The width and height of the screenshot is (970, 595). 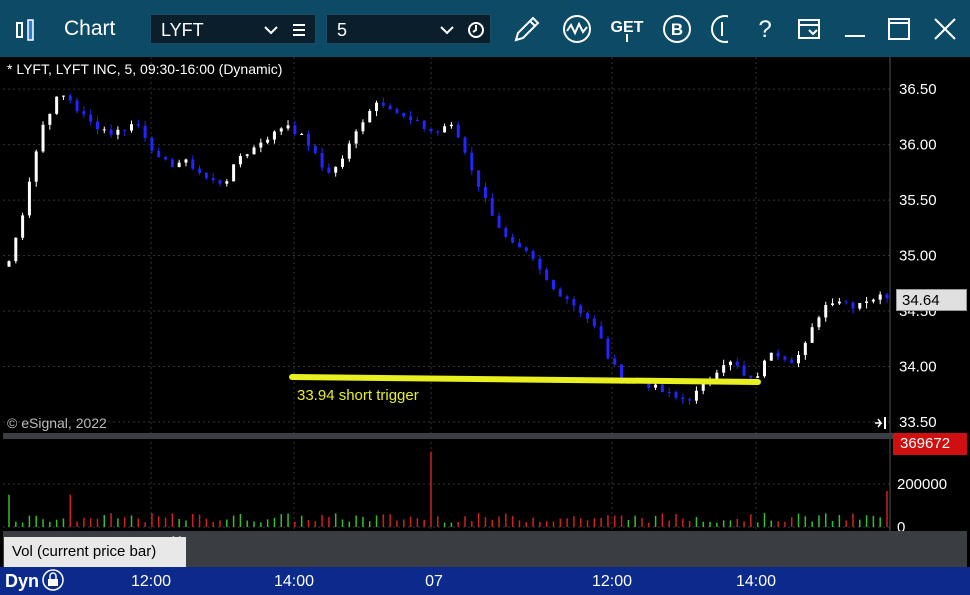 I want to click on maximize-icon, so click(x=899, y=29).